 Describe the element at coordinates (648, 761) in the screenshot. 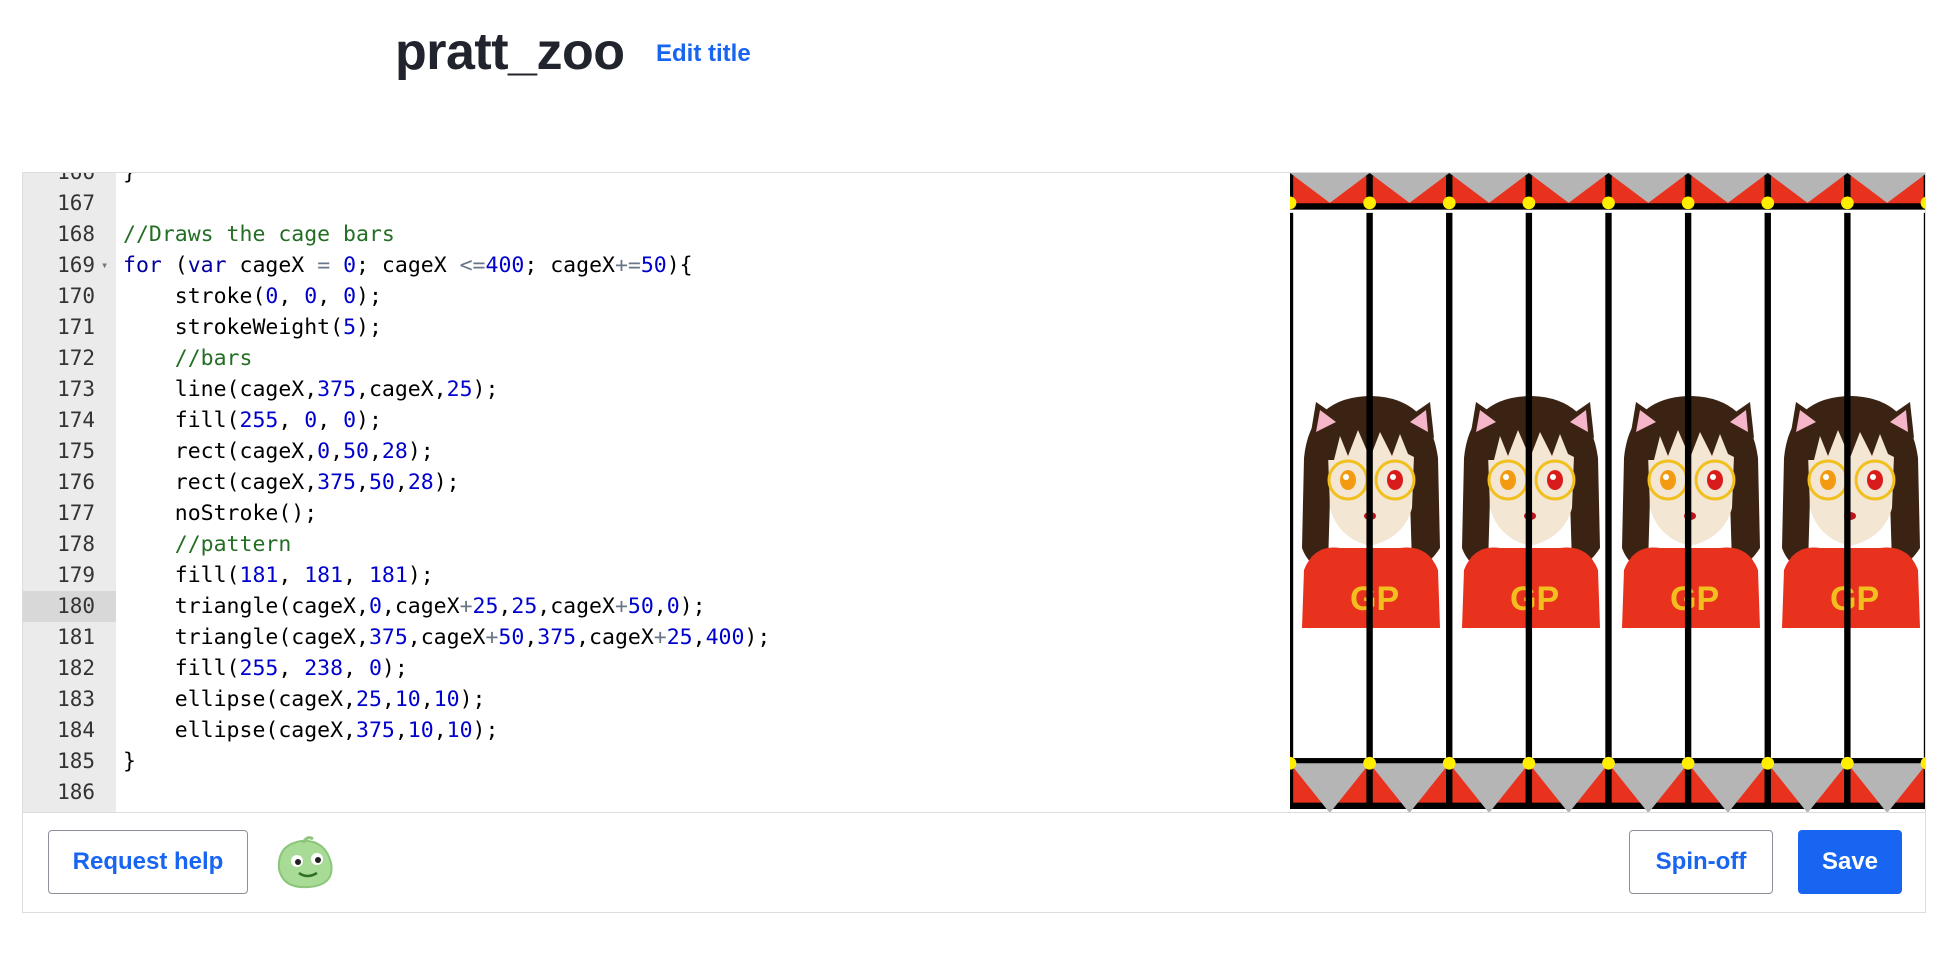

I see `code-line: 185}` at that location.